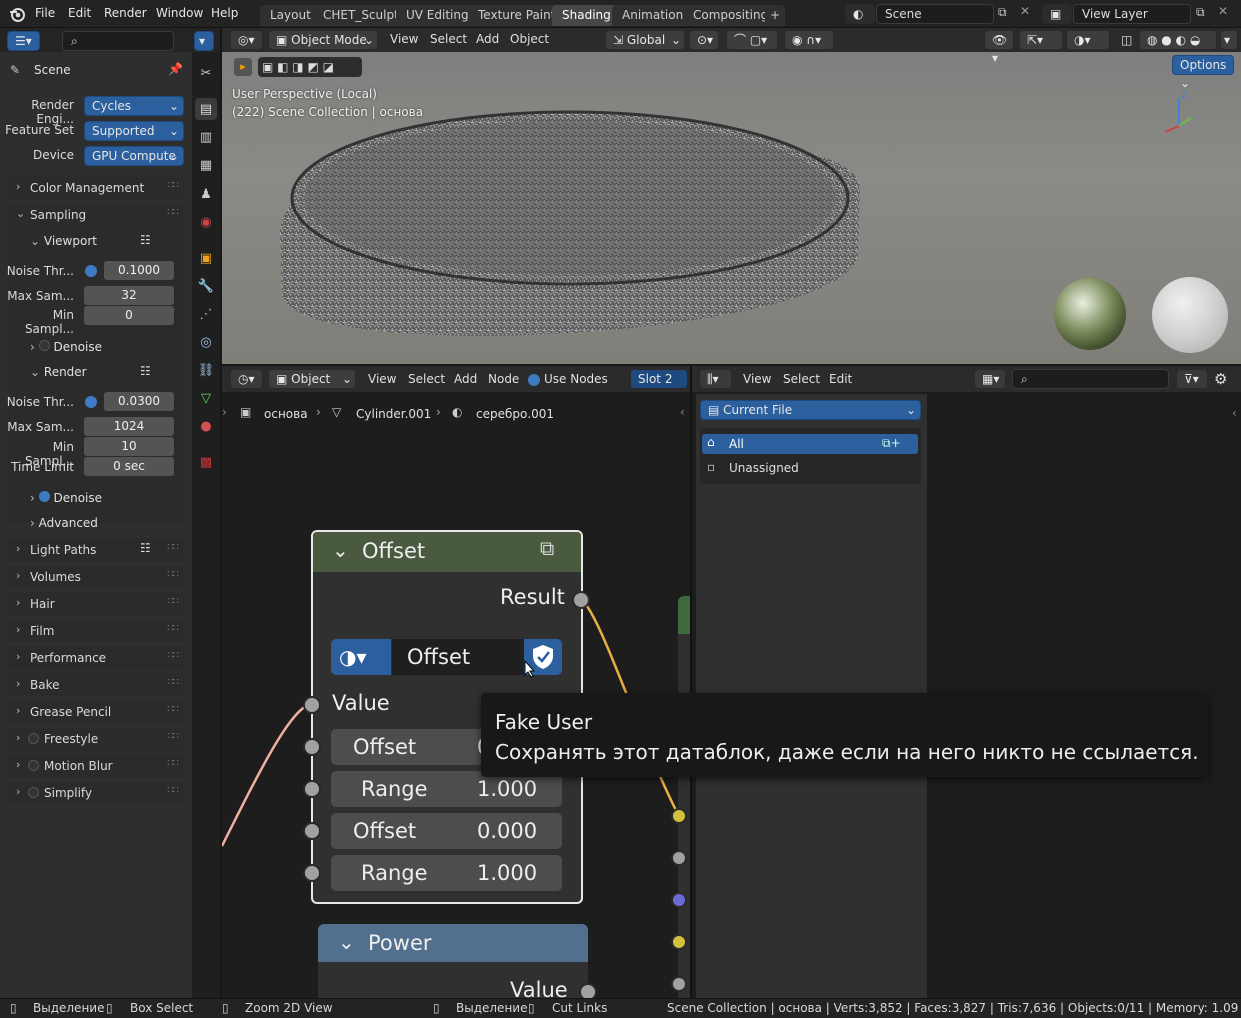  Describe the element at coordinates (139, 270) in the screenshot. I see `vp-noise-field: 0.1000` at that location.